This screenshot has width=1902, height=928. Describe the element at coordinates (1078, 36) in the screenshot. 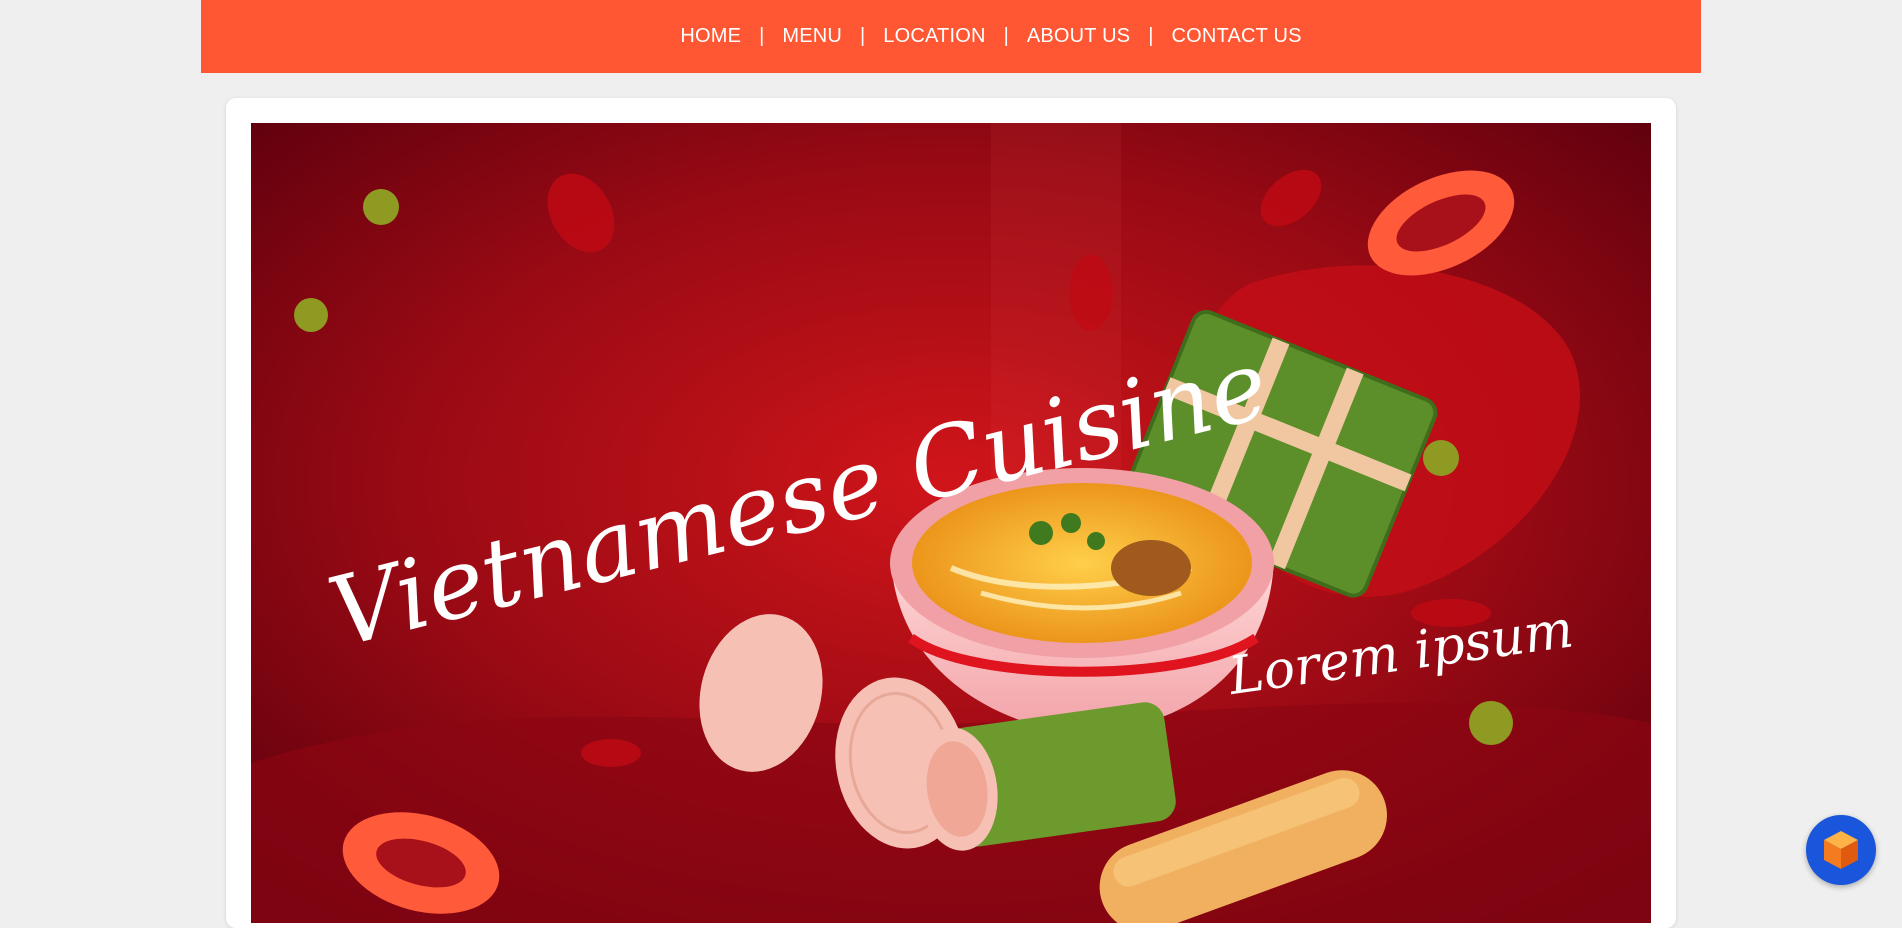

I see `nav-about-us-link: ABOUT US` at that location.